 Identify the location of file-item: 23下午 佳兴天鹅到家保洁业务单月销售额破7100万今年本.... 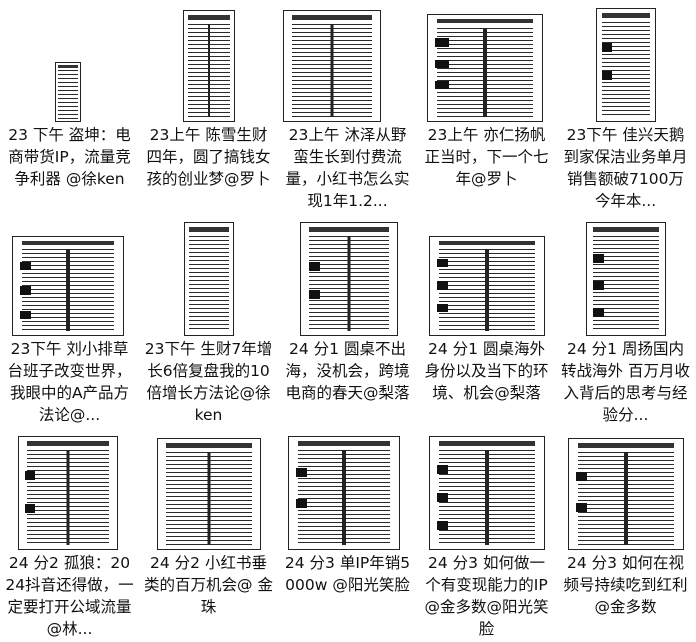
(625, 107).